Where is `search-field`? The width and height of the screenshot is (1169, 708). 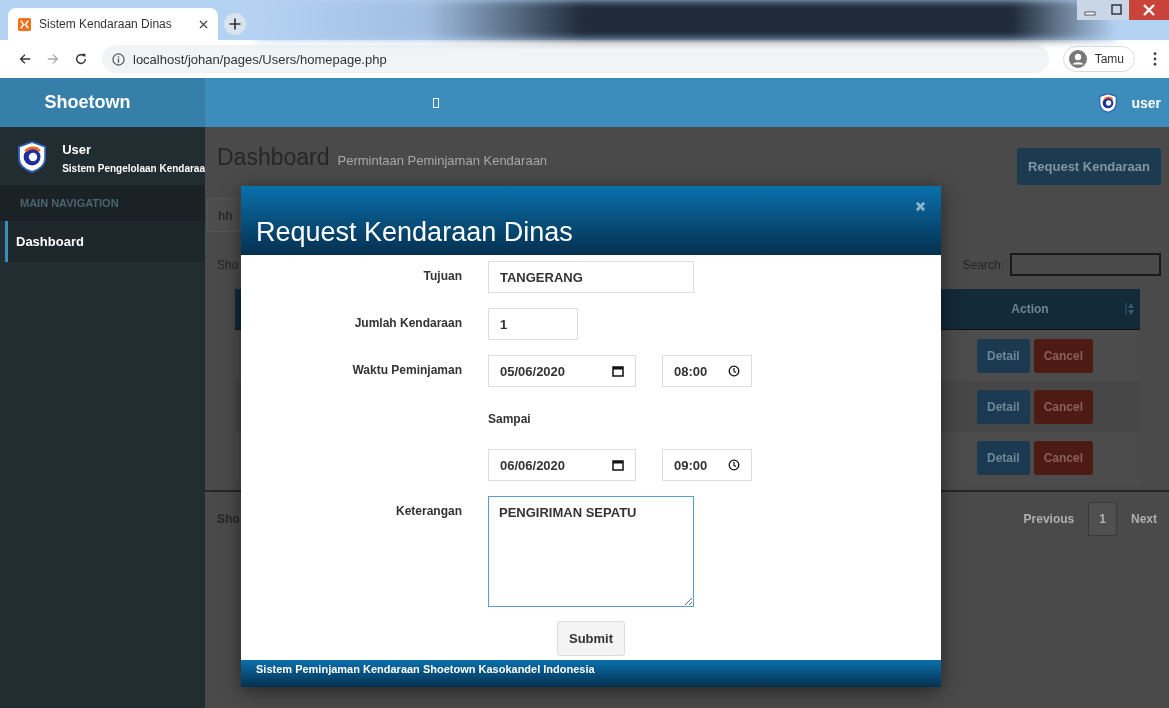
search-field is located at coordinates (1085, 264).